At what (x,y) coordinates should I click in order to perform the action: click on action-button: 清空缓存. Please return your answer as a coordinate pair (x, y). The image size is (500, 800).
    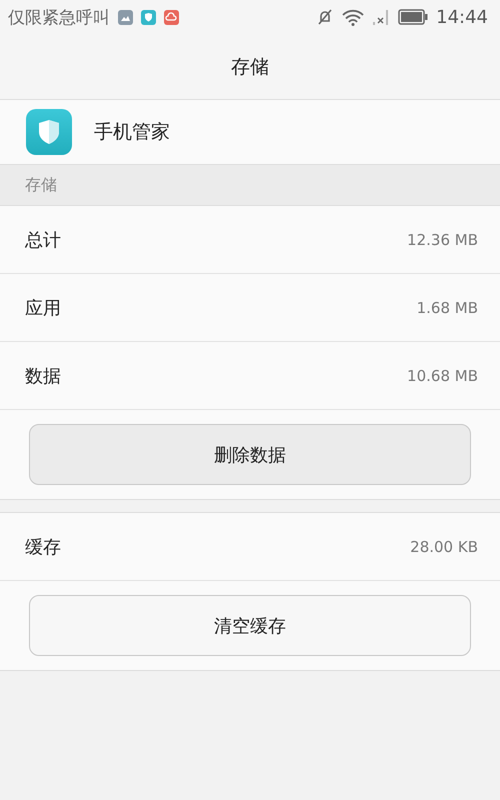
    Looking at the image, I should click on (250, 625).